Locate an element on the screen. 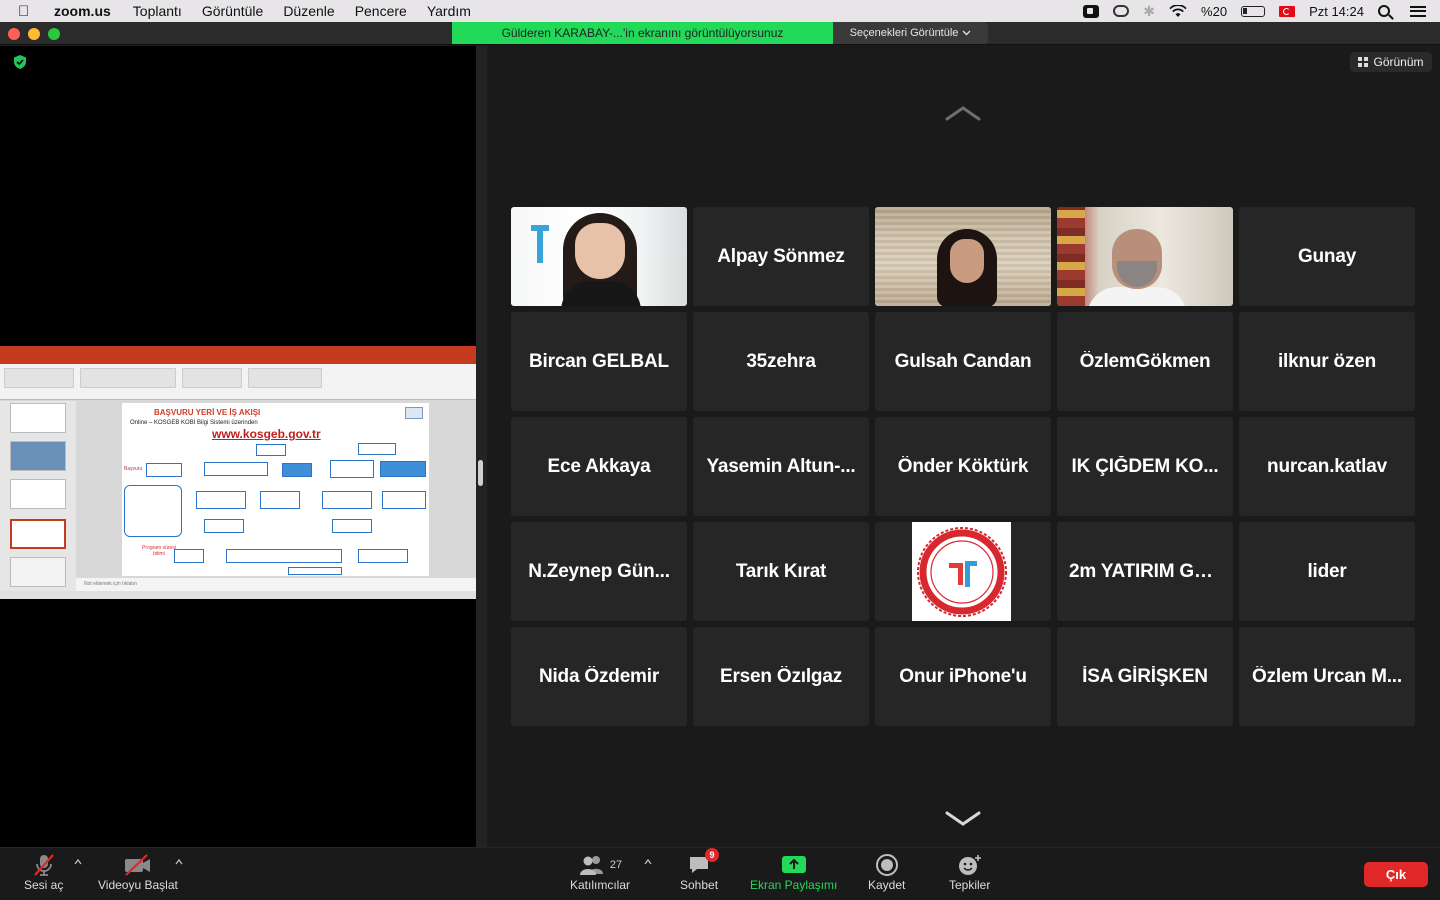 The image size is (1440, 900). participant-tile: Bircan GELBAL is located at coordinates (599, 361).